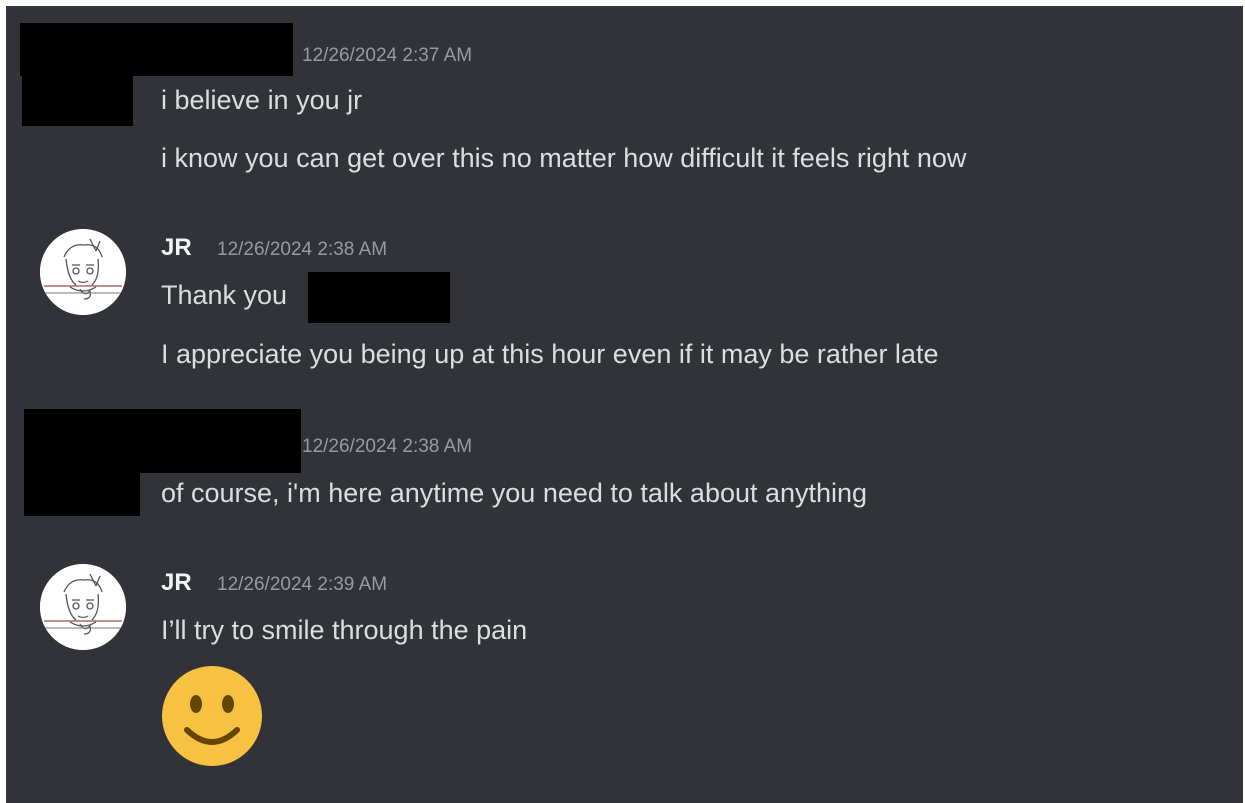  What do you see at coordinates (212, 716) in the screenshot?
I see `slightly-smiling-face-icon` at bounding box center [212, 716].